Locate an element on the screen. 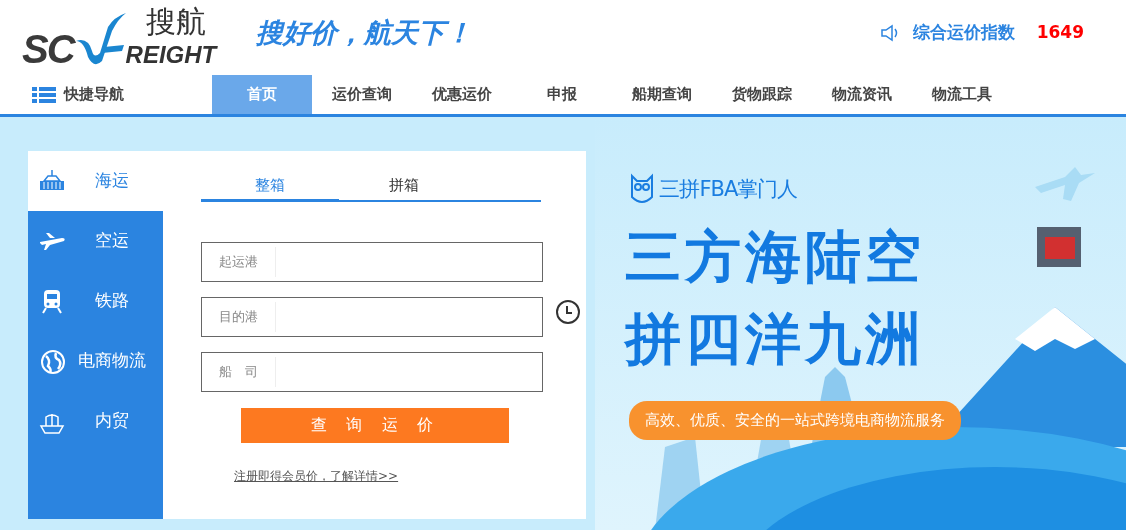 The image size is (1126, 530). nav-tab: 船期查询 is located at coordinates (662, 94).